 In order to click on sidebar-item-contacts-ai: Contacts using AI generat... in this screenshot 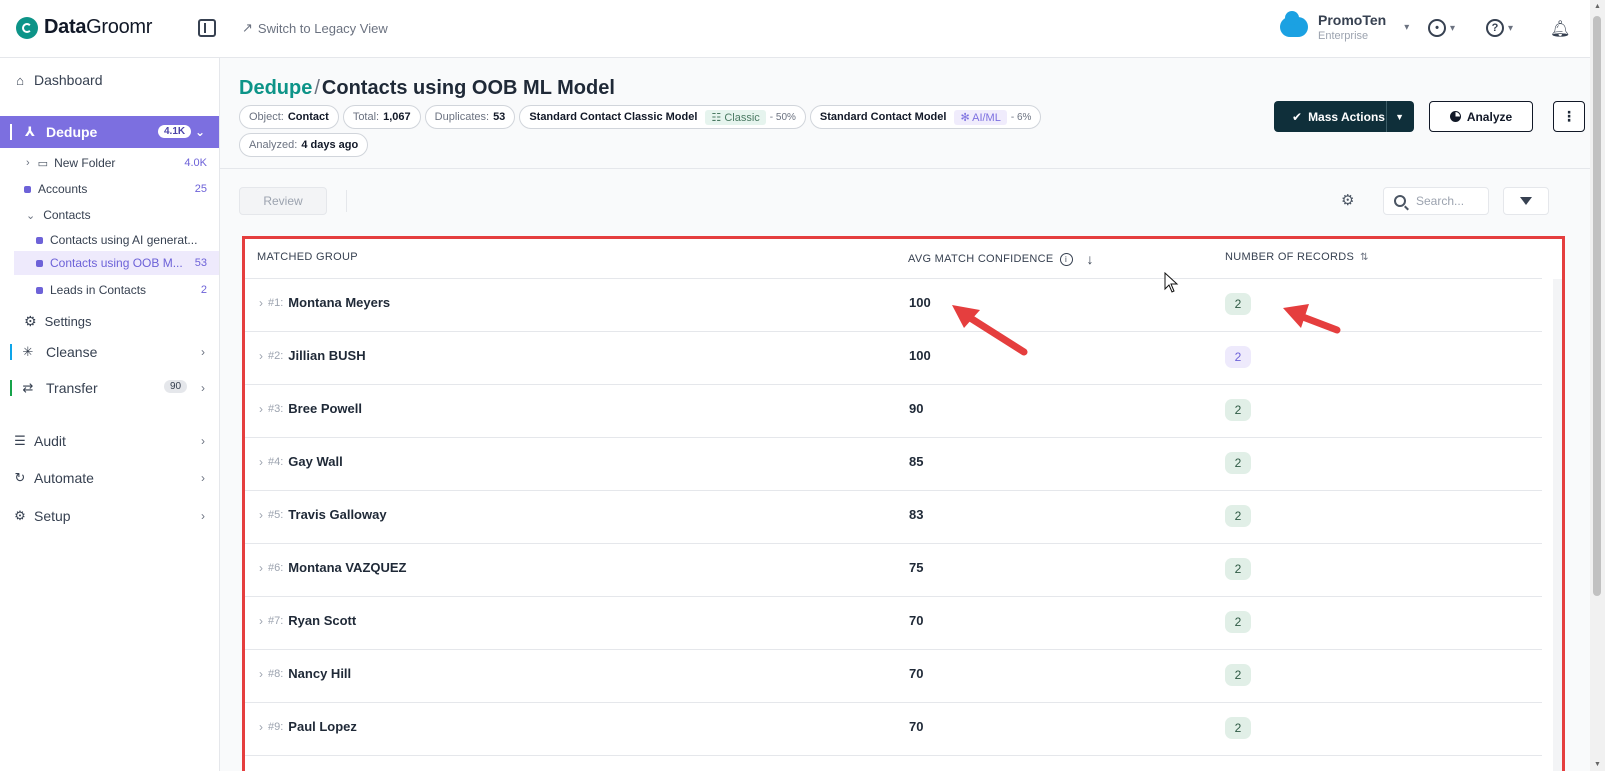, I will do `click(127, 240)`.